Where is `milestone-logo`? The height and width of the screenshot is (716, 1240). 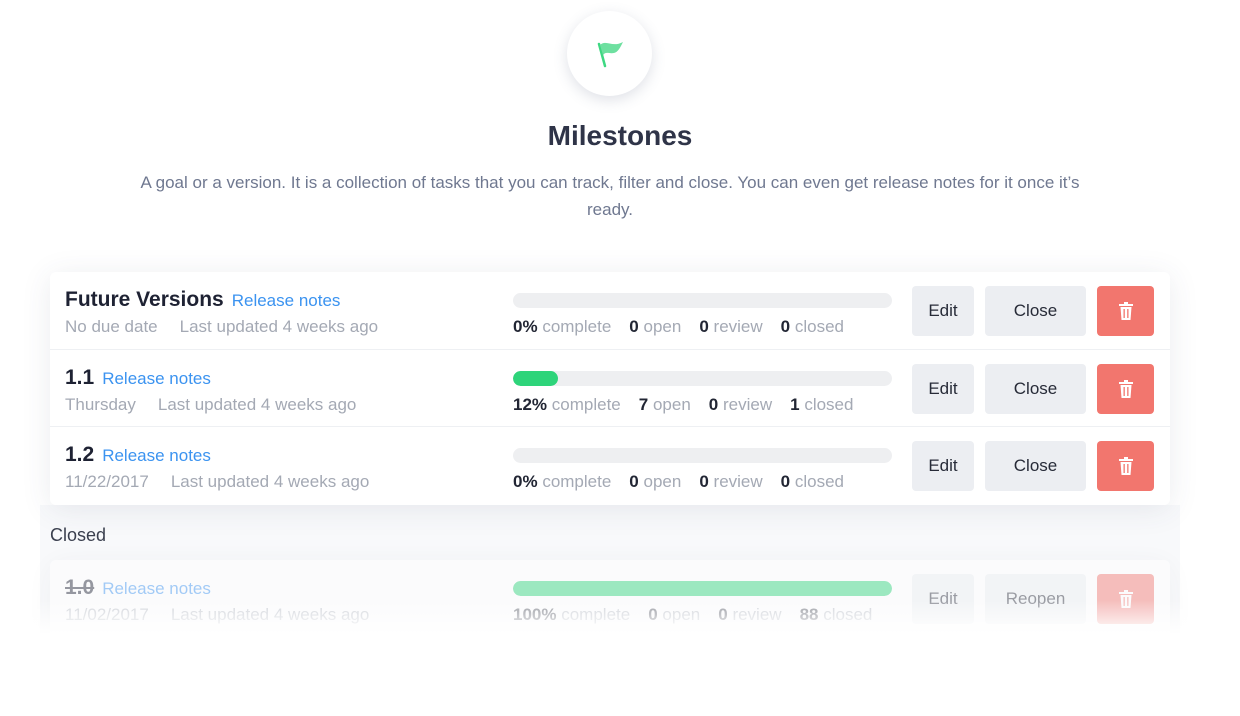 milestone-logo is located at coordinates (609, 53).